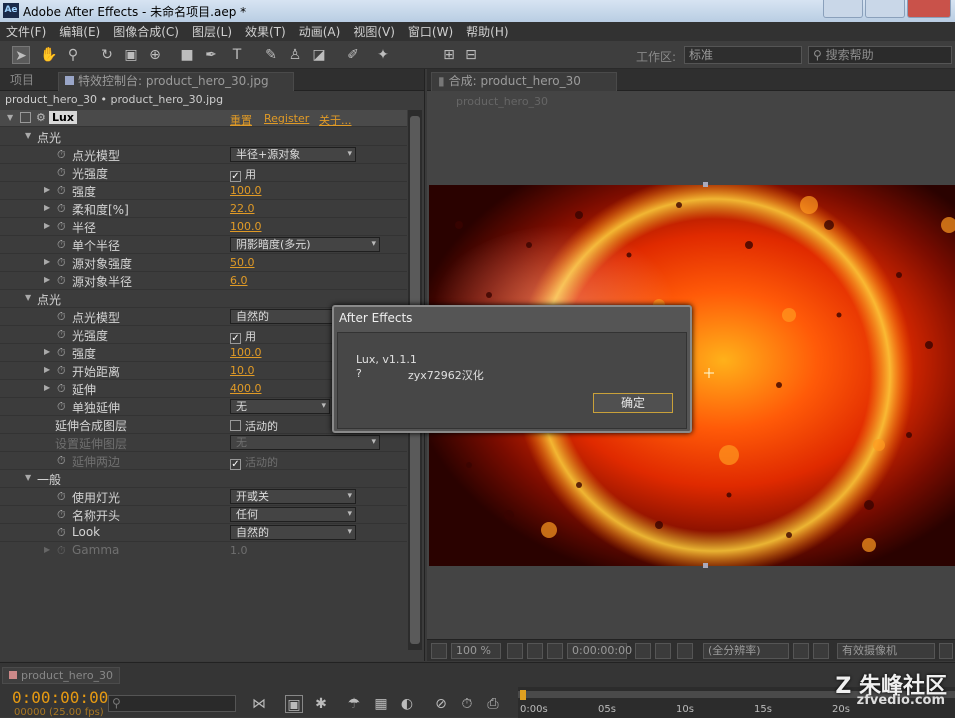  I want to click on snapshot-icon, so click(643, 651).